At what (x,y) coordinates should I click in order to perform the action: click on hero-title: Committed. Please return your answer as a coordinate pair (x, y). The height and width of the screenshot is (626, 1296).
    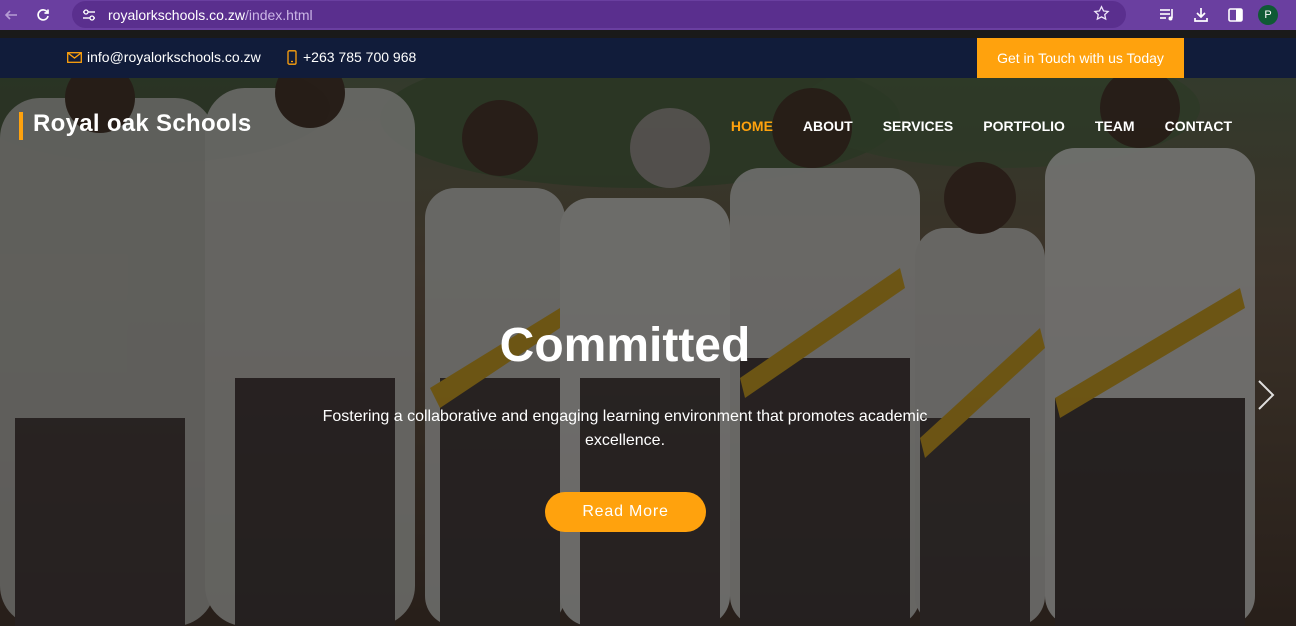
    Looking at the image, I should click on (625, 345).